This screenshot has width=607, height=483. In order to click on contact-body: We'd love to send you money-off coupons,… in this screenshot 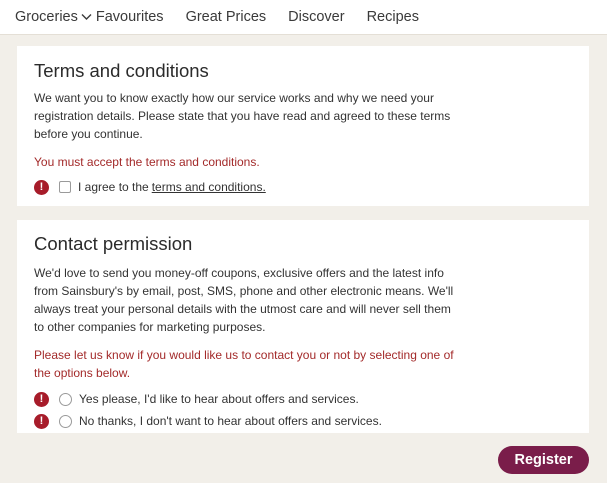, I will do `click(244, 300)`.